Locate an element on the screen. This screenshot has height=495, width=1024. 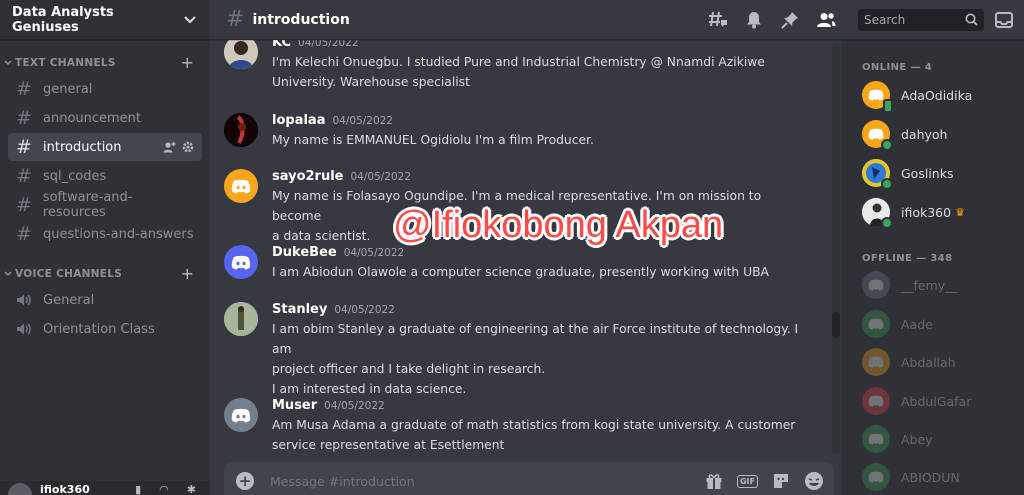
message-author: DukeBee is located at coordinates (304, 252).